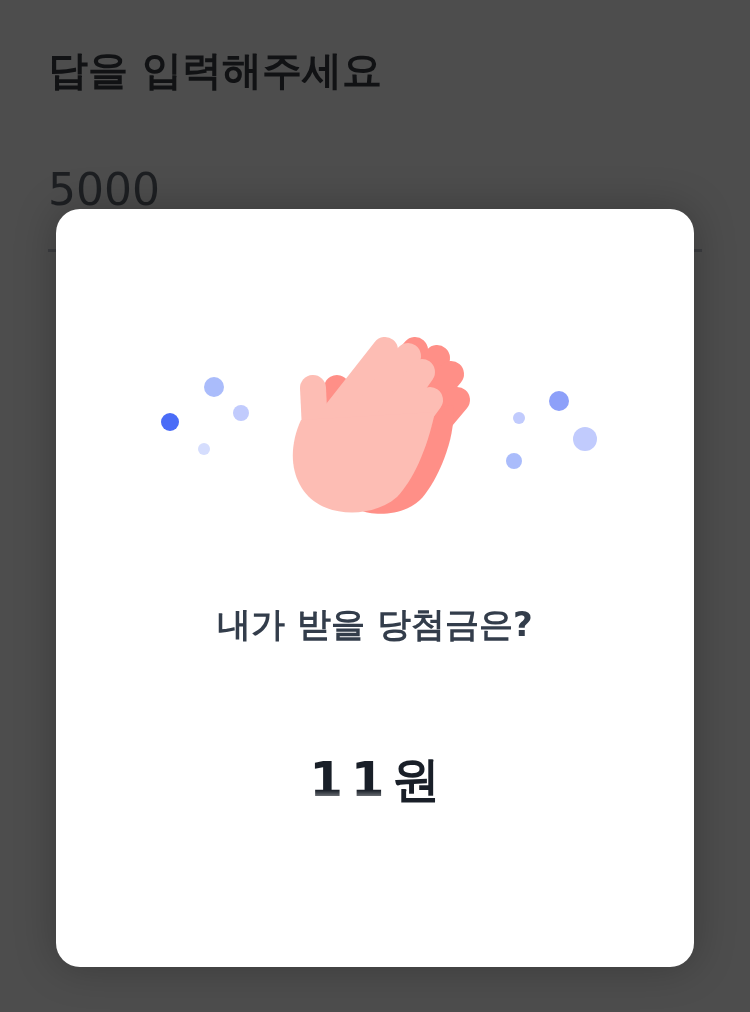  I want to click on currency-unit: 원, so click(416, 779).